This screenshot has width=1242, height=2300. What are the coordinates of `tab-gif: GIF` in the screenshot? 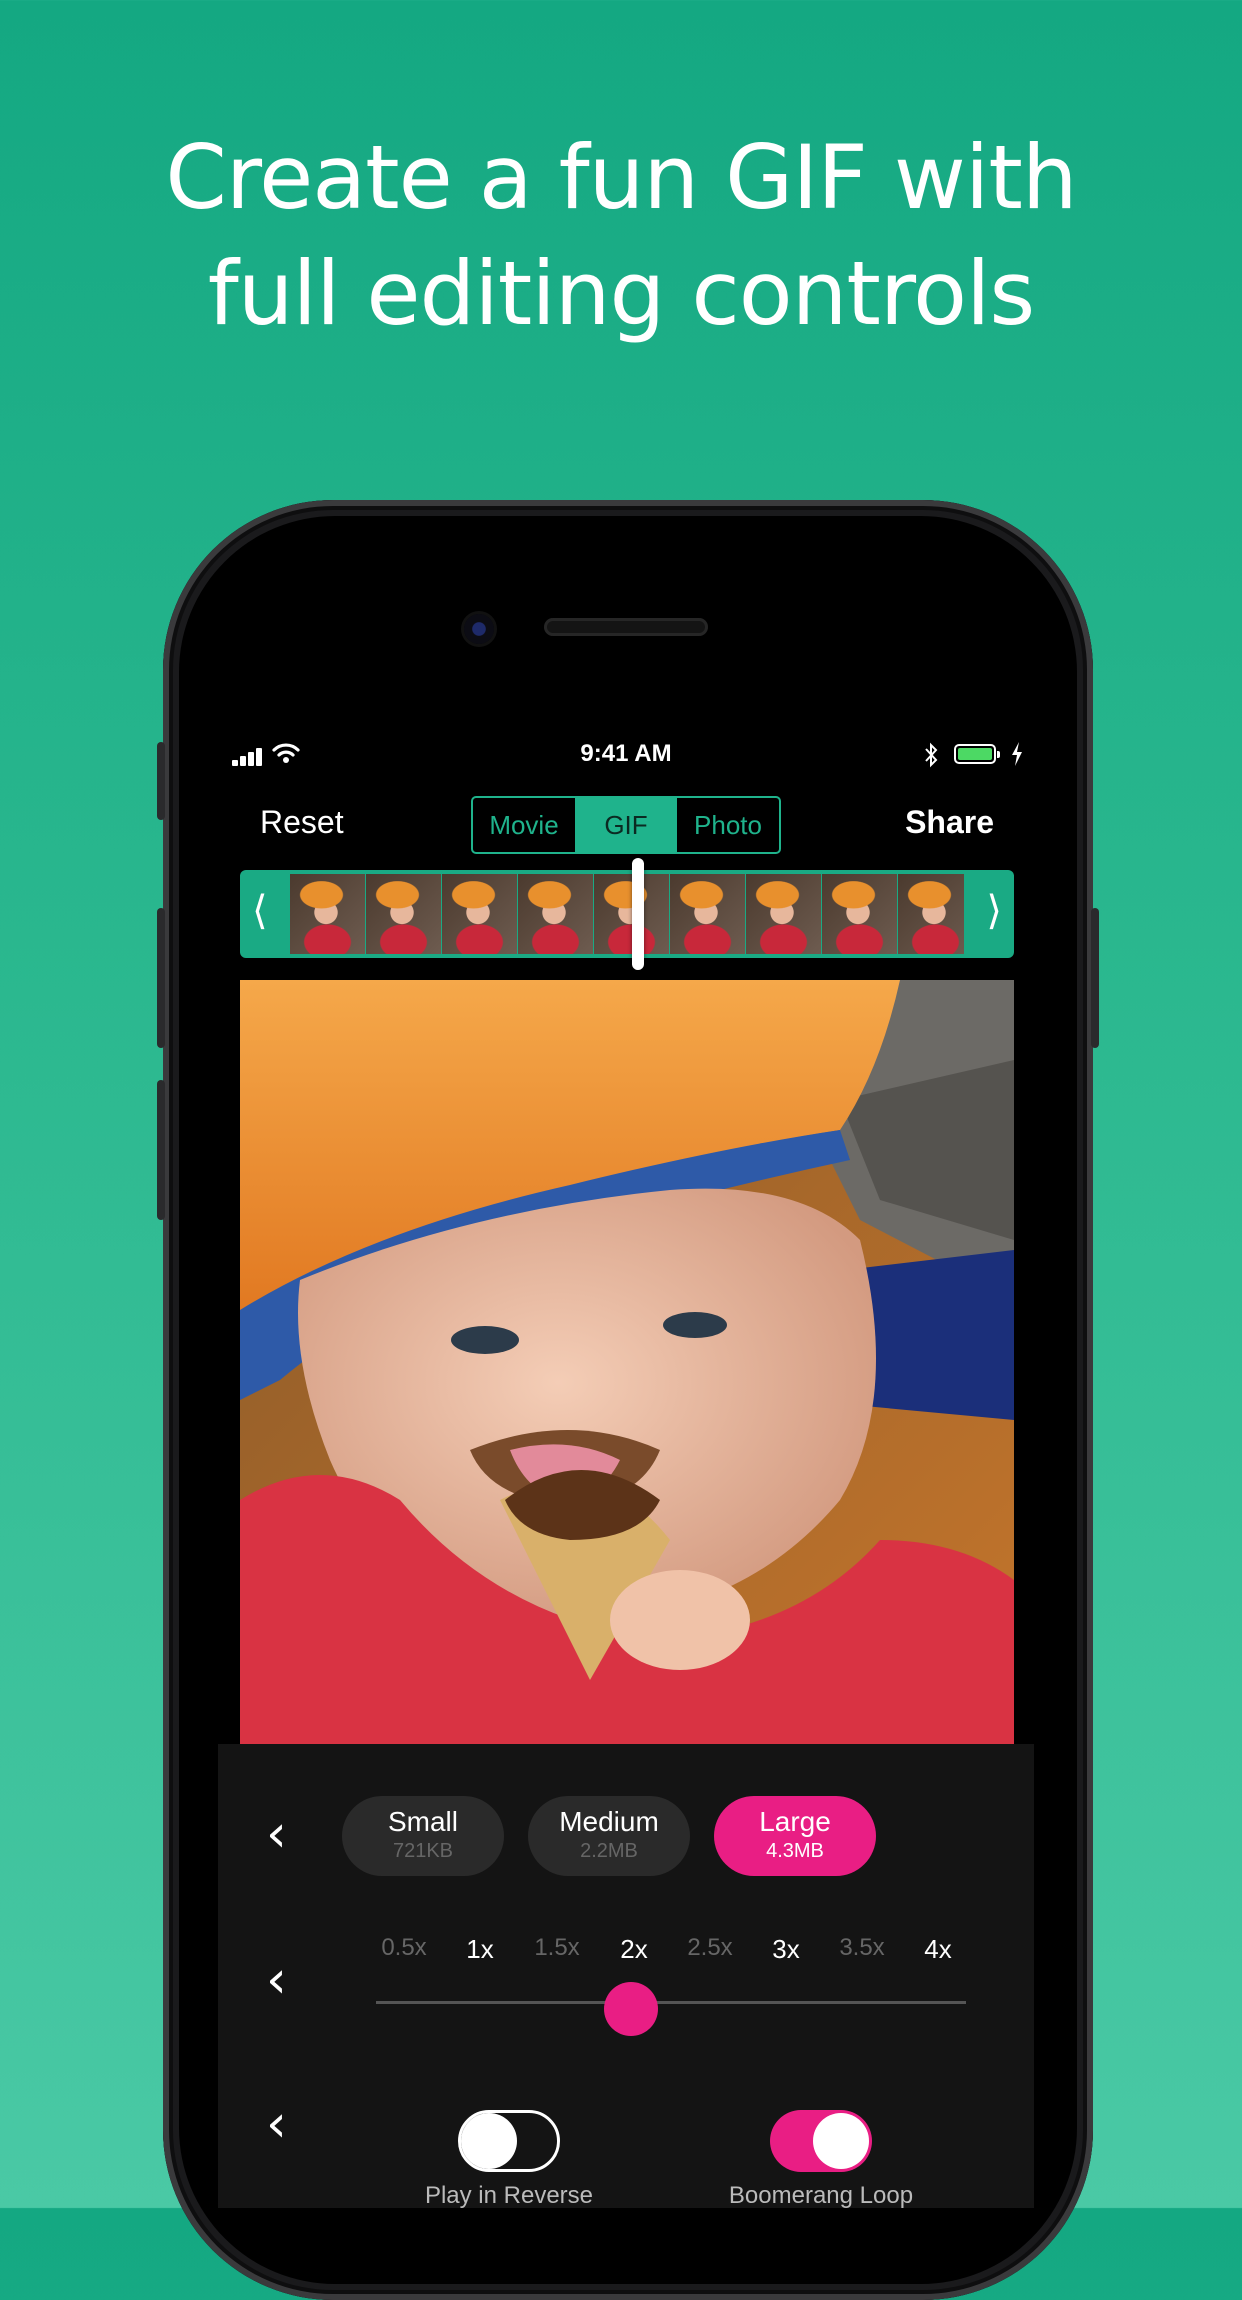 It's located at (626, 825).